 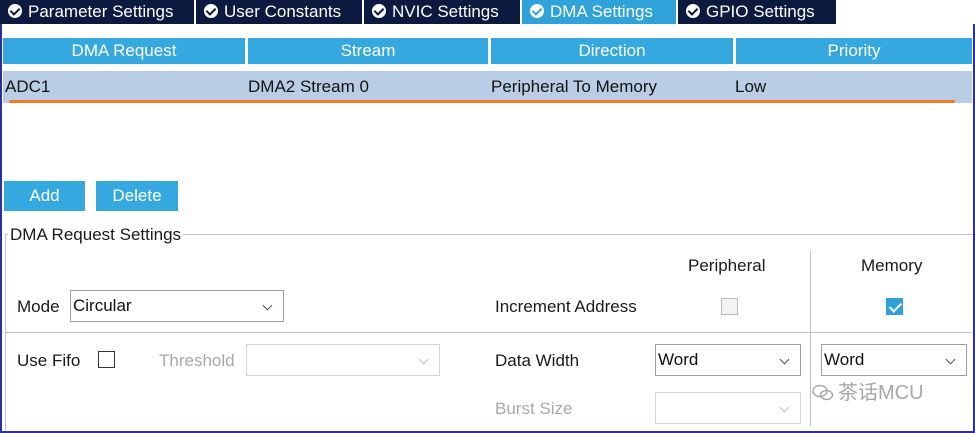 I want to click on threshold-select, so click(x=343, y=360).